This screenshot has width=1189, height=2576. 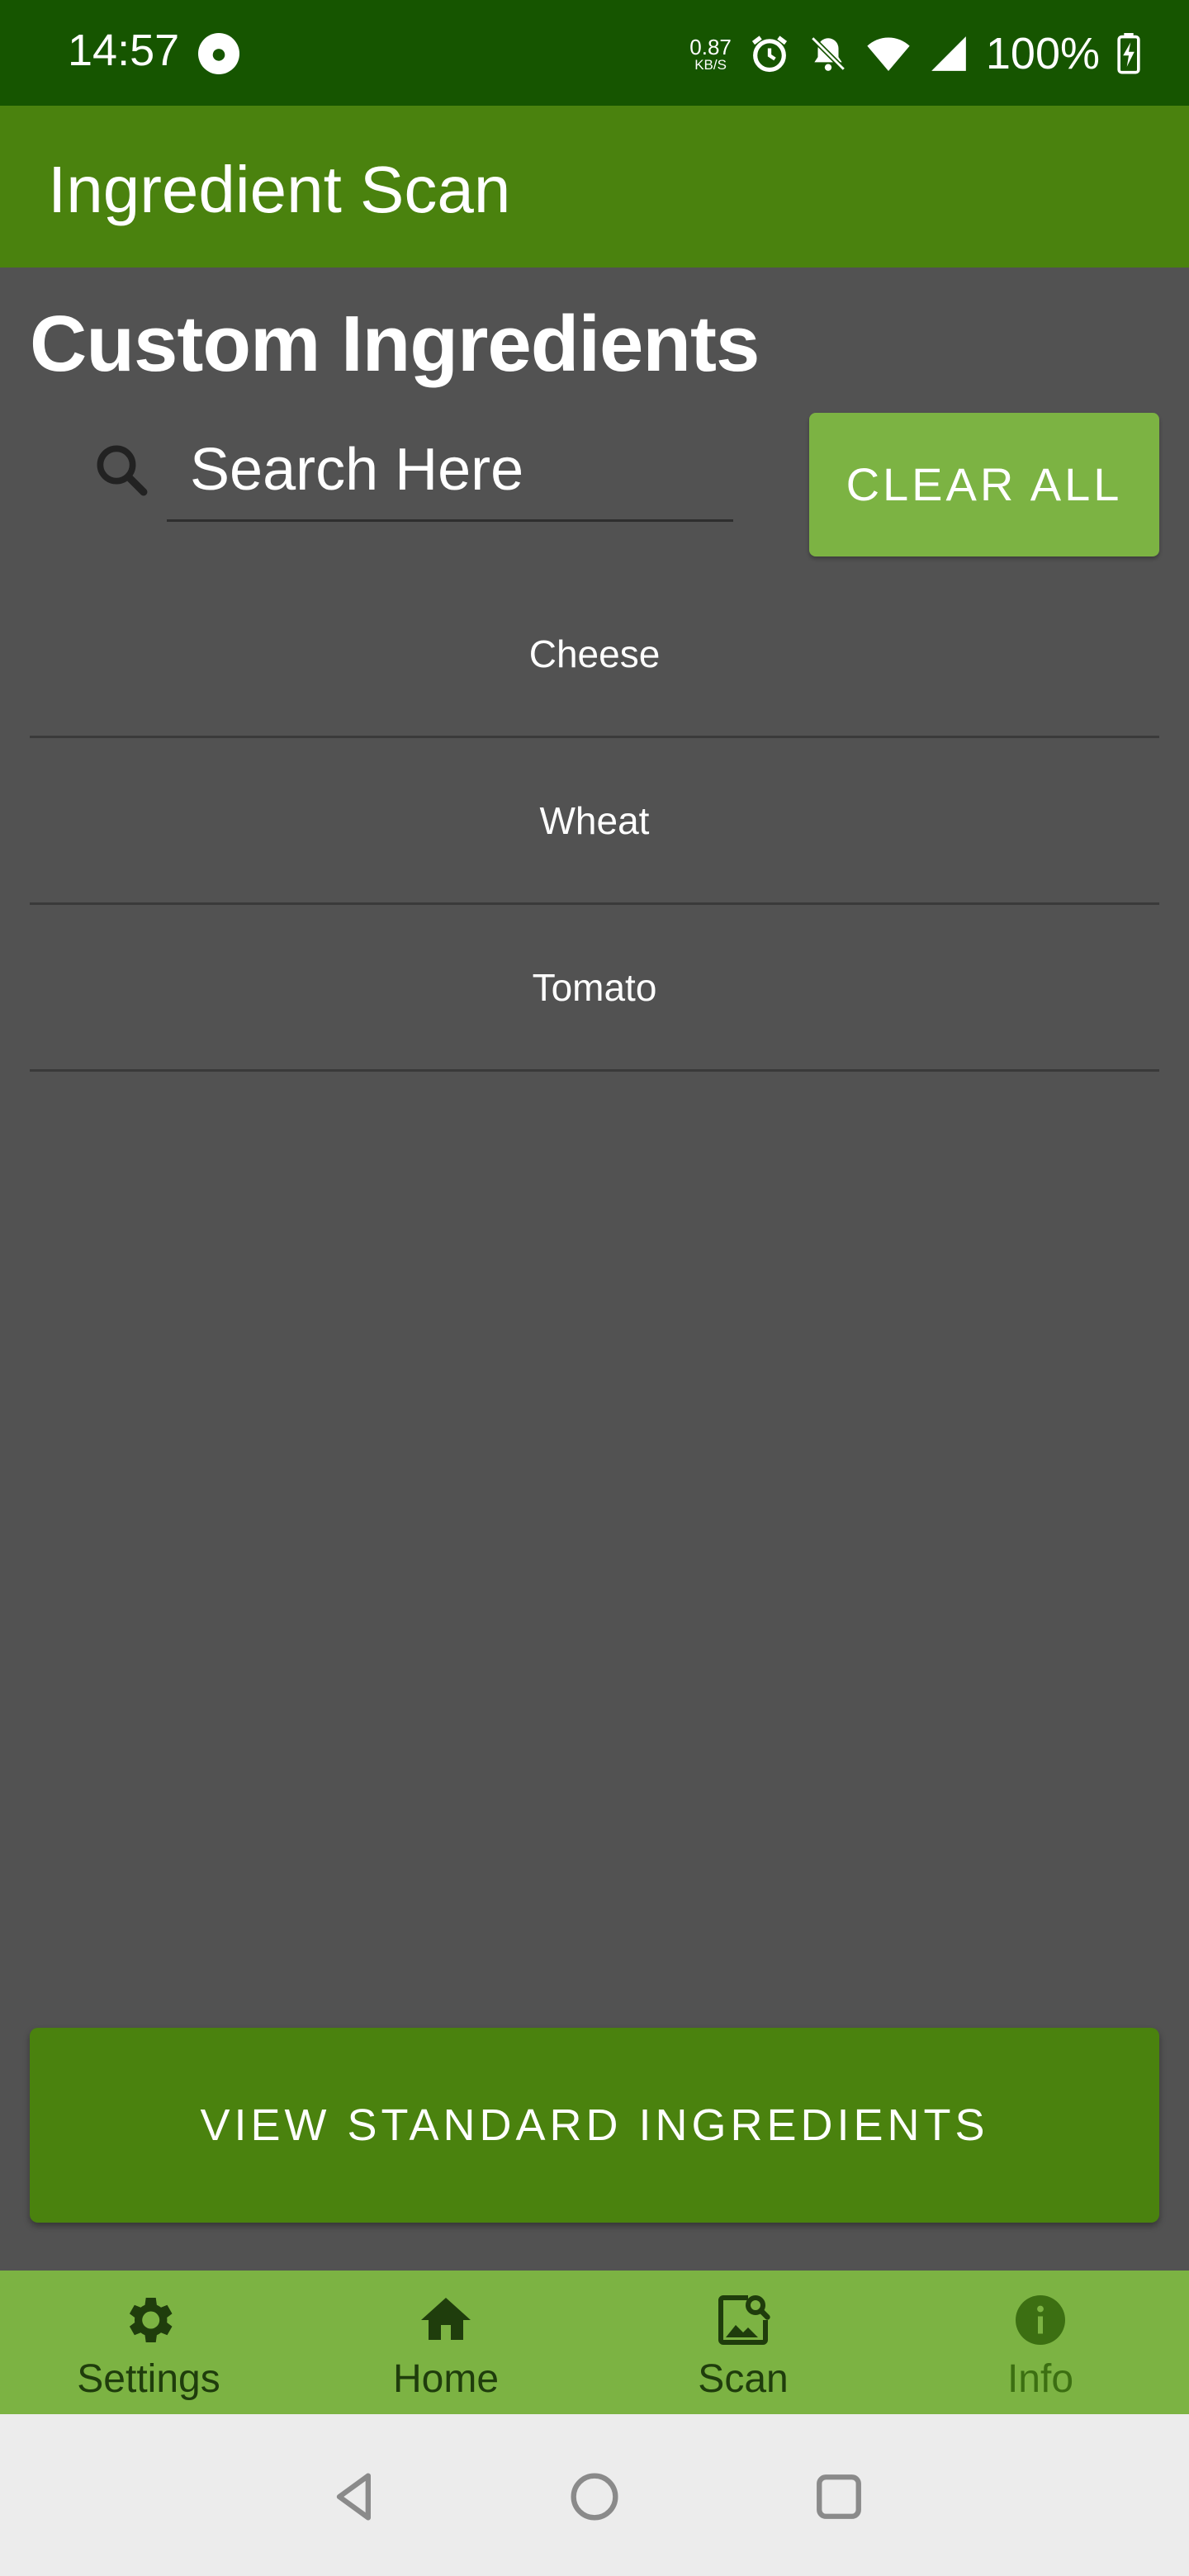 I want to click on network-speed-value: 0.87, so click(x=710, y=46).